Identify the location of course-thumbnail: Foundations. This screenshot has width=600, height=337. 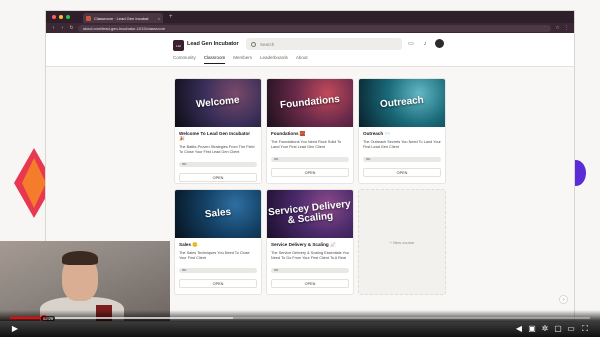
(310, 103).